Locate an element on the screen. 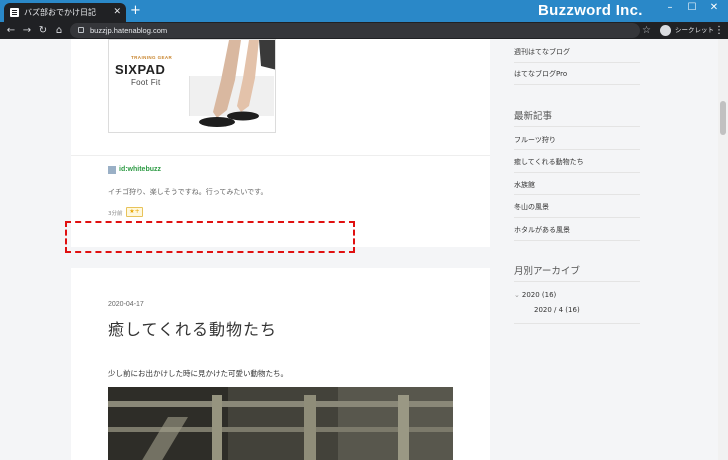  address-bar: buzzjp.hatenablog.com is located at coordinates (355, 30).